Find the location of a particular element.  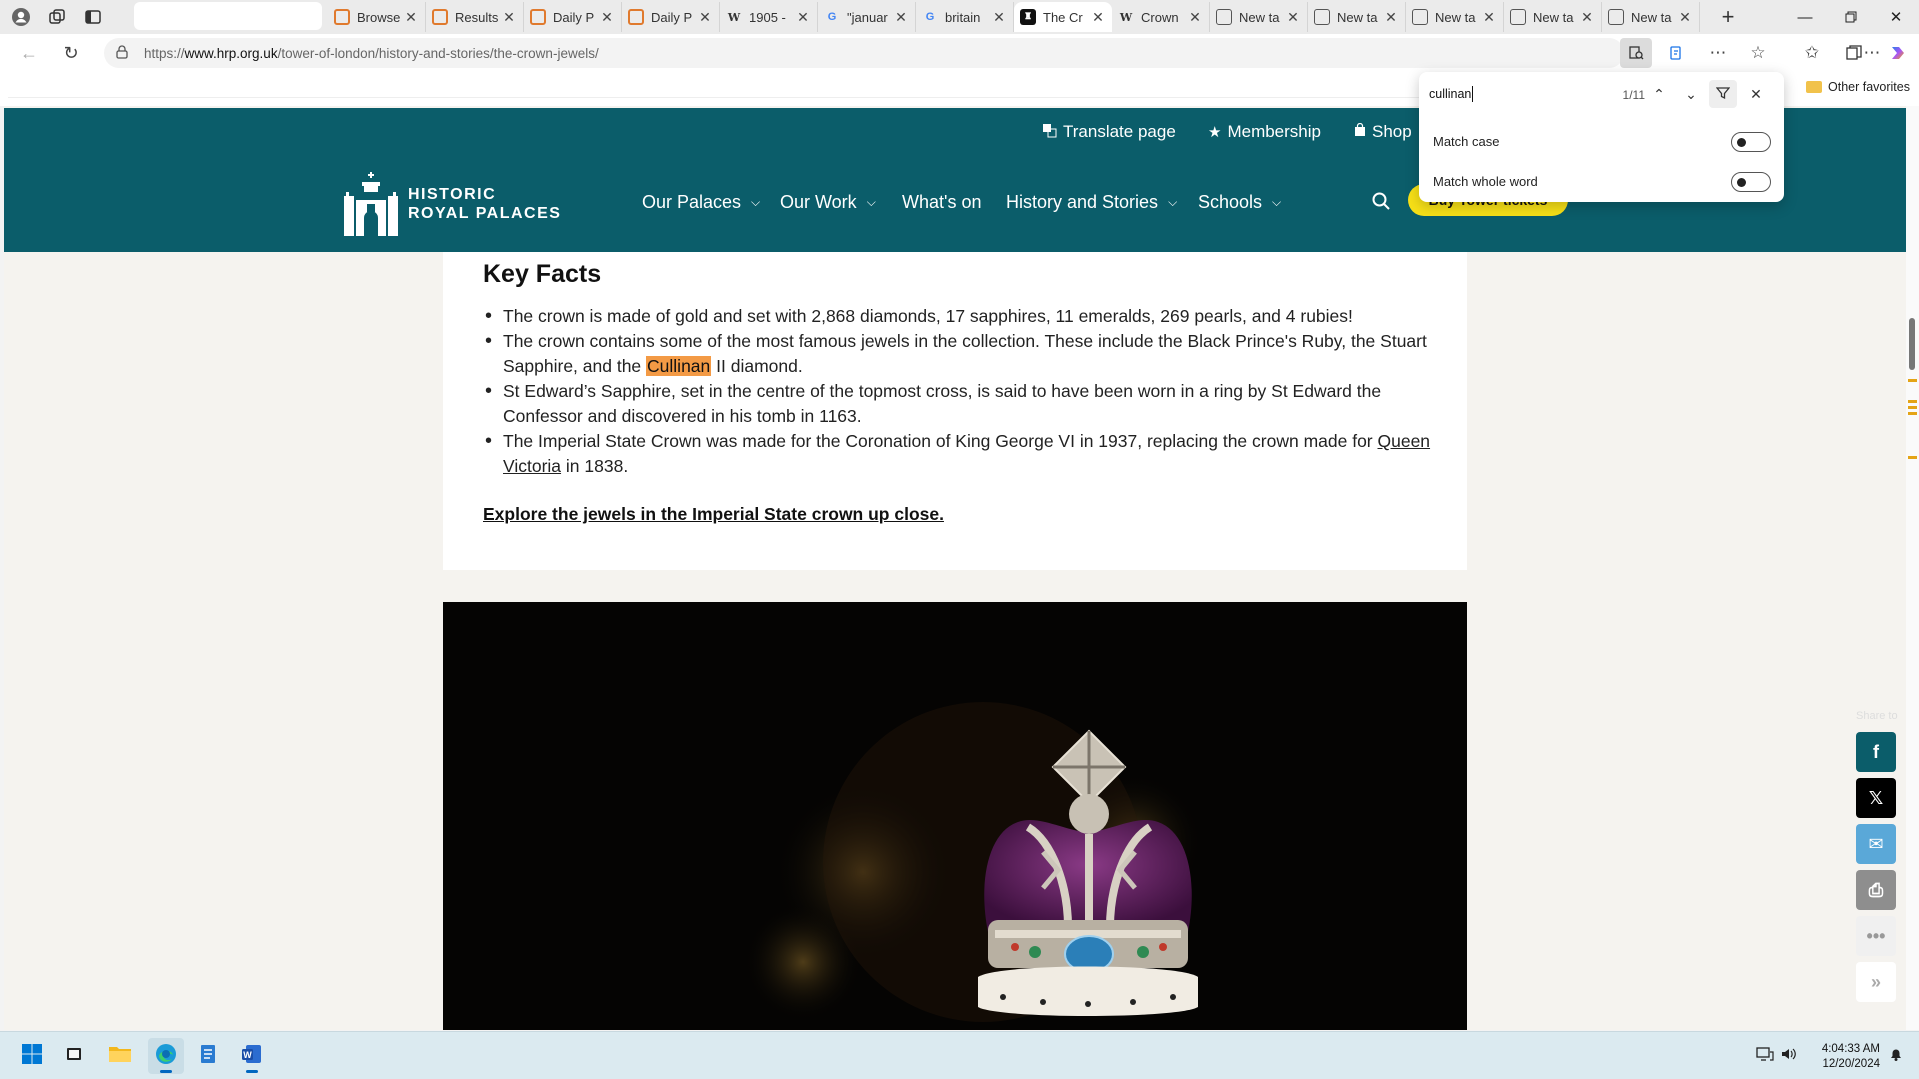

more-share-button: ••• is located at coordinates (1876, 936).